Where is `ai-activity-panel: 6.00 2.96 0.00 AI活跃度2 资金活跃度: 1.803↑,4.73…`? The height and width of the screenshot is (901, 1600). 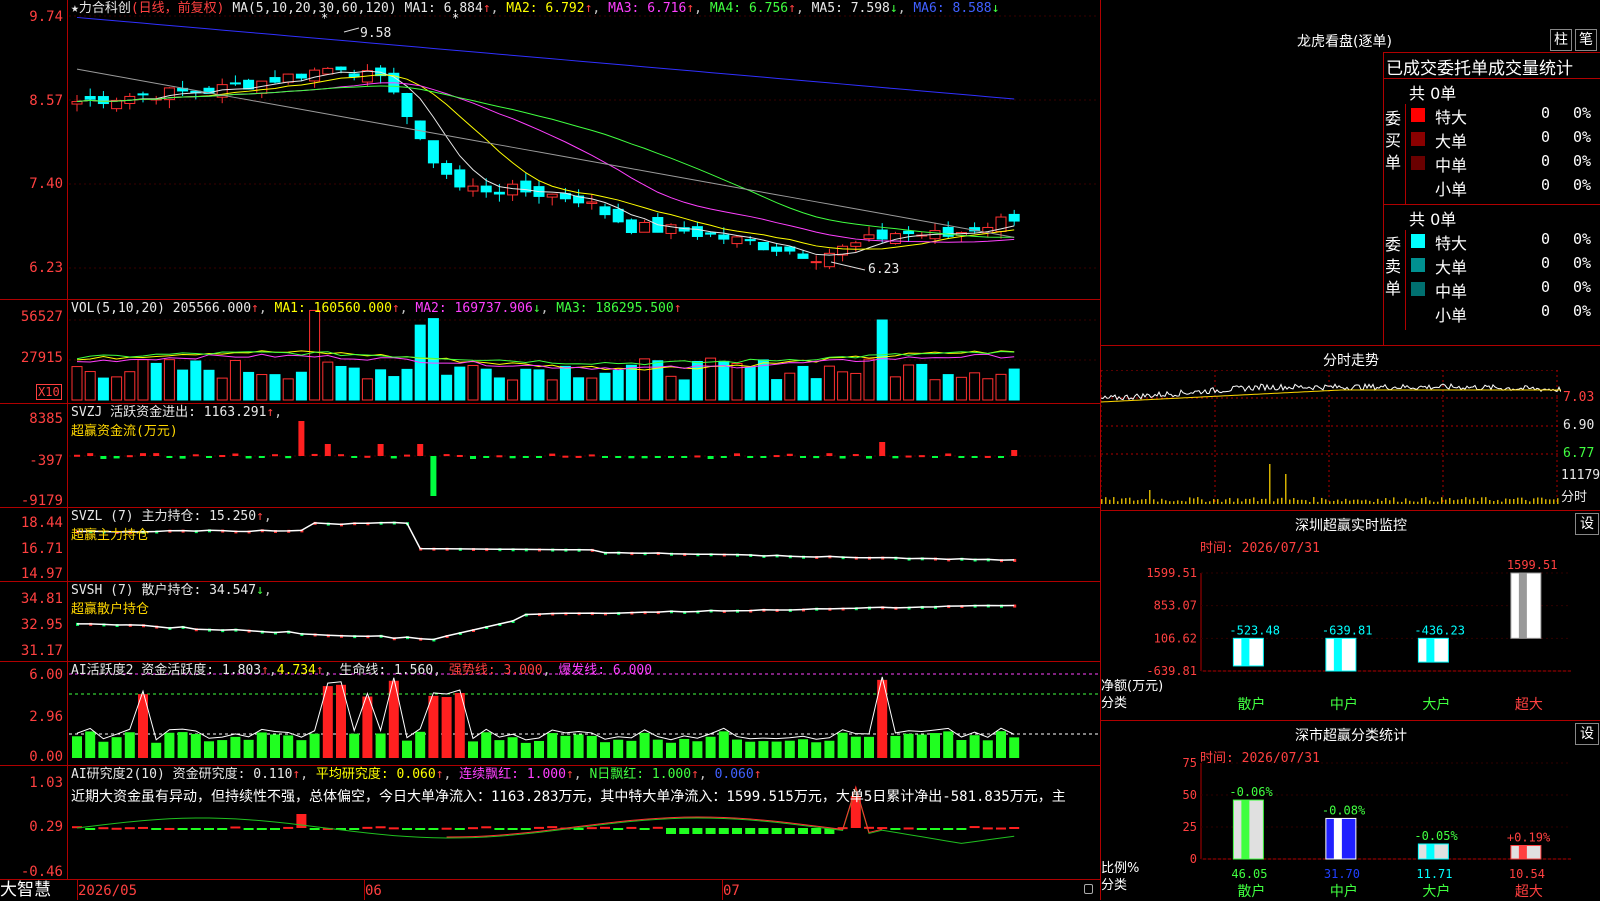
ai-activity-panel: 6.00 2.96 0.00 AI活跃度2 资金活跃度: 1.803↑,4.73… is located at coordinates (550, 714).